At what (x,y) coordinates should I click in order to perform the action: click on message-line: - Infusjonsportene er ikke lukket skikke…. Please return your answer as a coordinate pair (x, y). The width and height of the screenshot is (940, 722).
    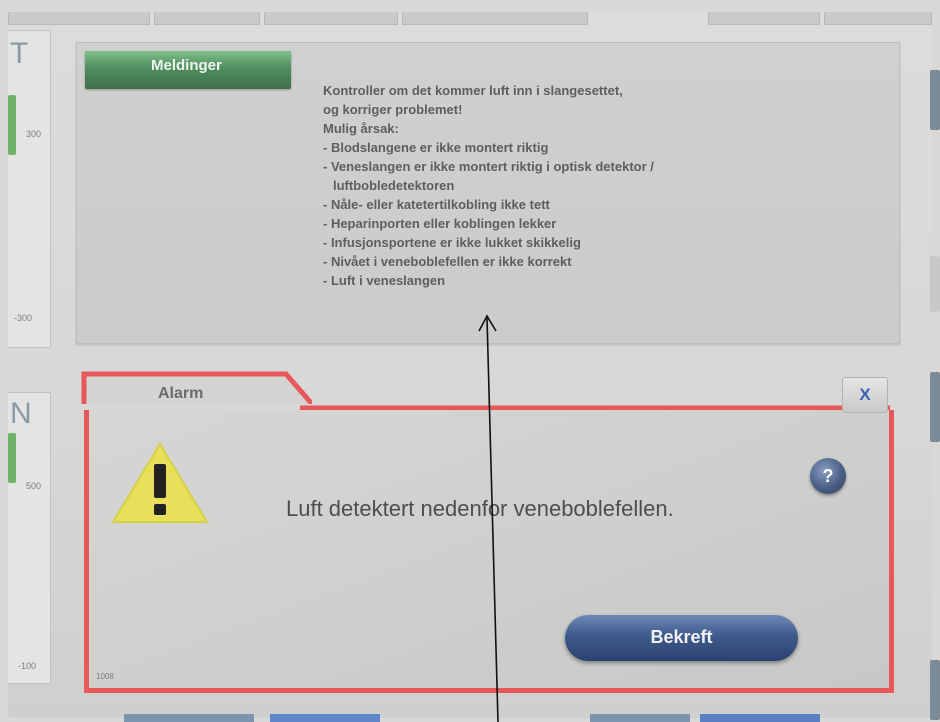
    Looking at the image, I should click on (452, 242).